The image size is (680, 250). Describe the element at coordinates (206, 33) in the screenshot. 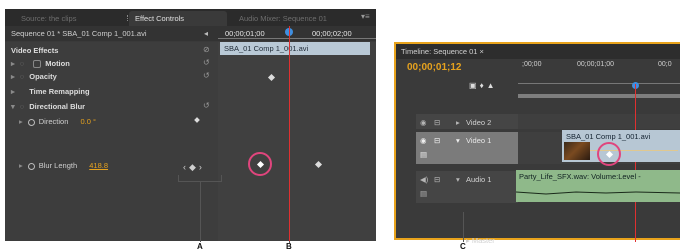

I see `show-hide-timeline-icon: ◂` at that location.